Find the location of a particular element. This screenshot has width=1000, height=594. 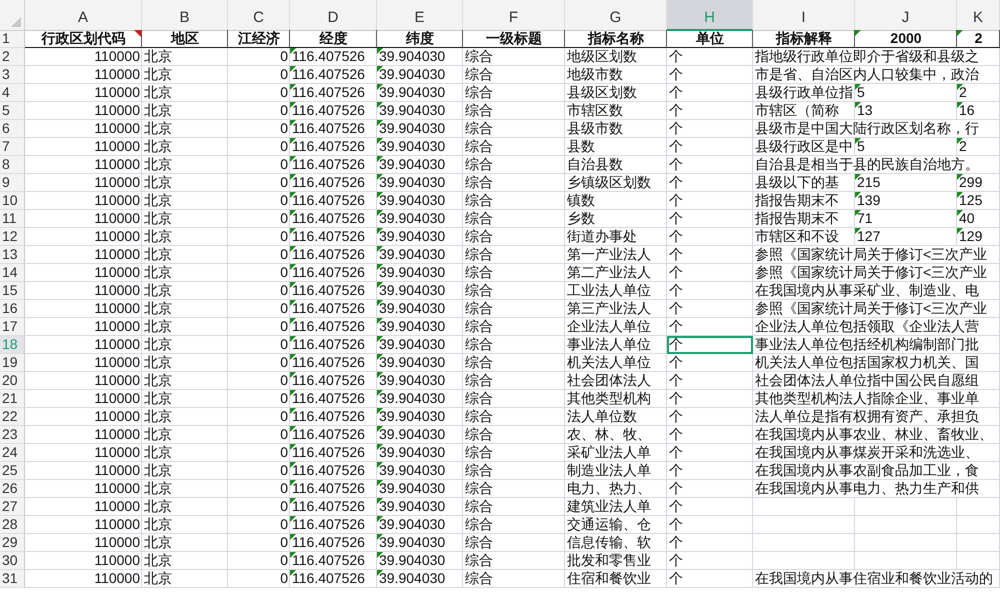

row-header: 19 is located at coordinates (12, 363).